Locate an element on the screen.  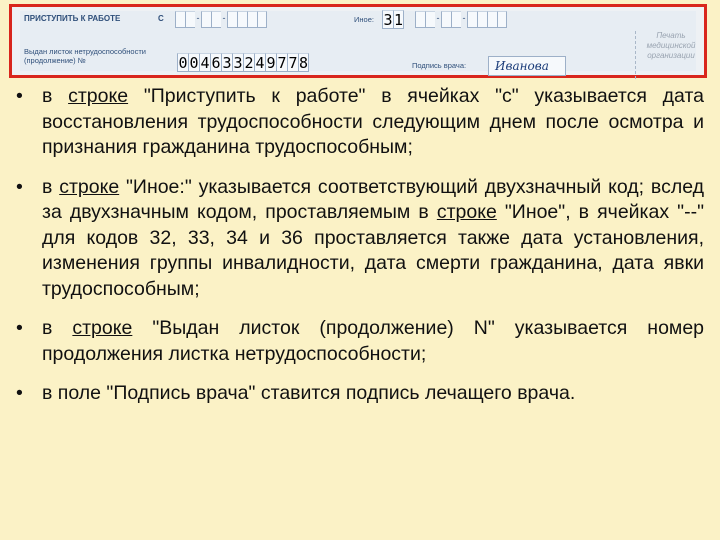
other-code-digit: 3 is located at coordinates (387, 19).